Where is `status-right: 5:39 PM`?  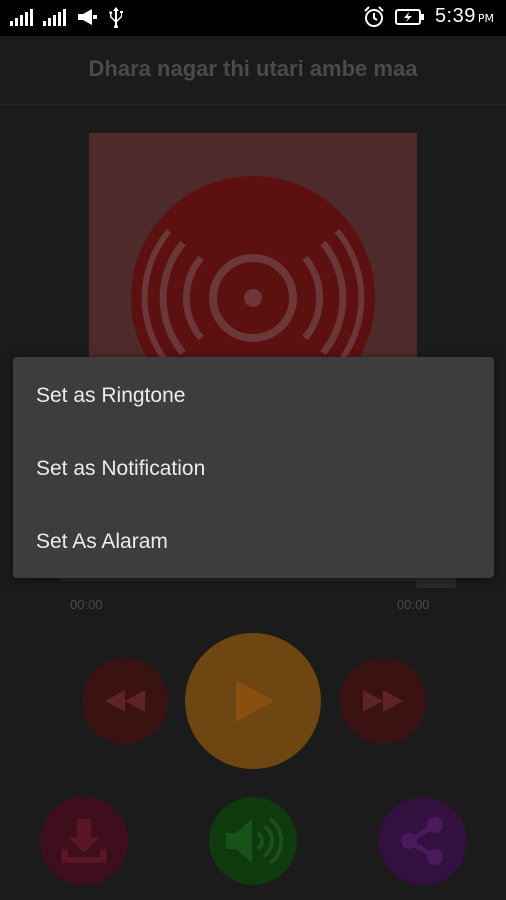 status-right: 5:39 PM is located at coordinates (428, 16).